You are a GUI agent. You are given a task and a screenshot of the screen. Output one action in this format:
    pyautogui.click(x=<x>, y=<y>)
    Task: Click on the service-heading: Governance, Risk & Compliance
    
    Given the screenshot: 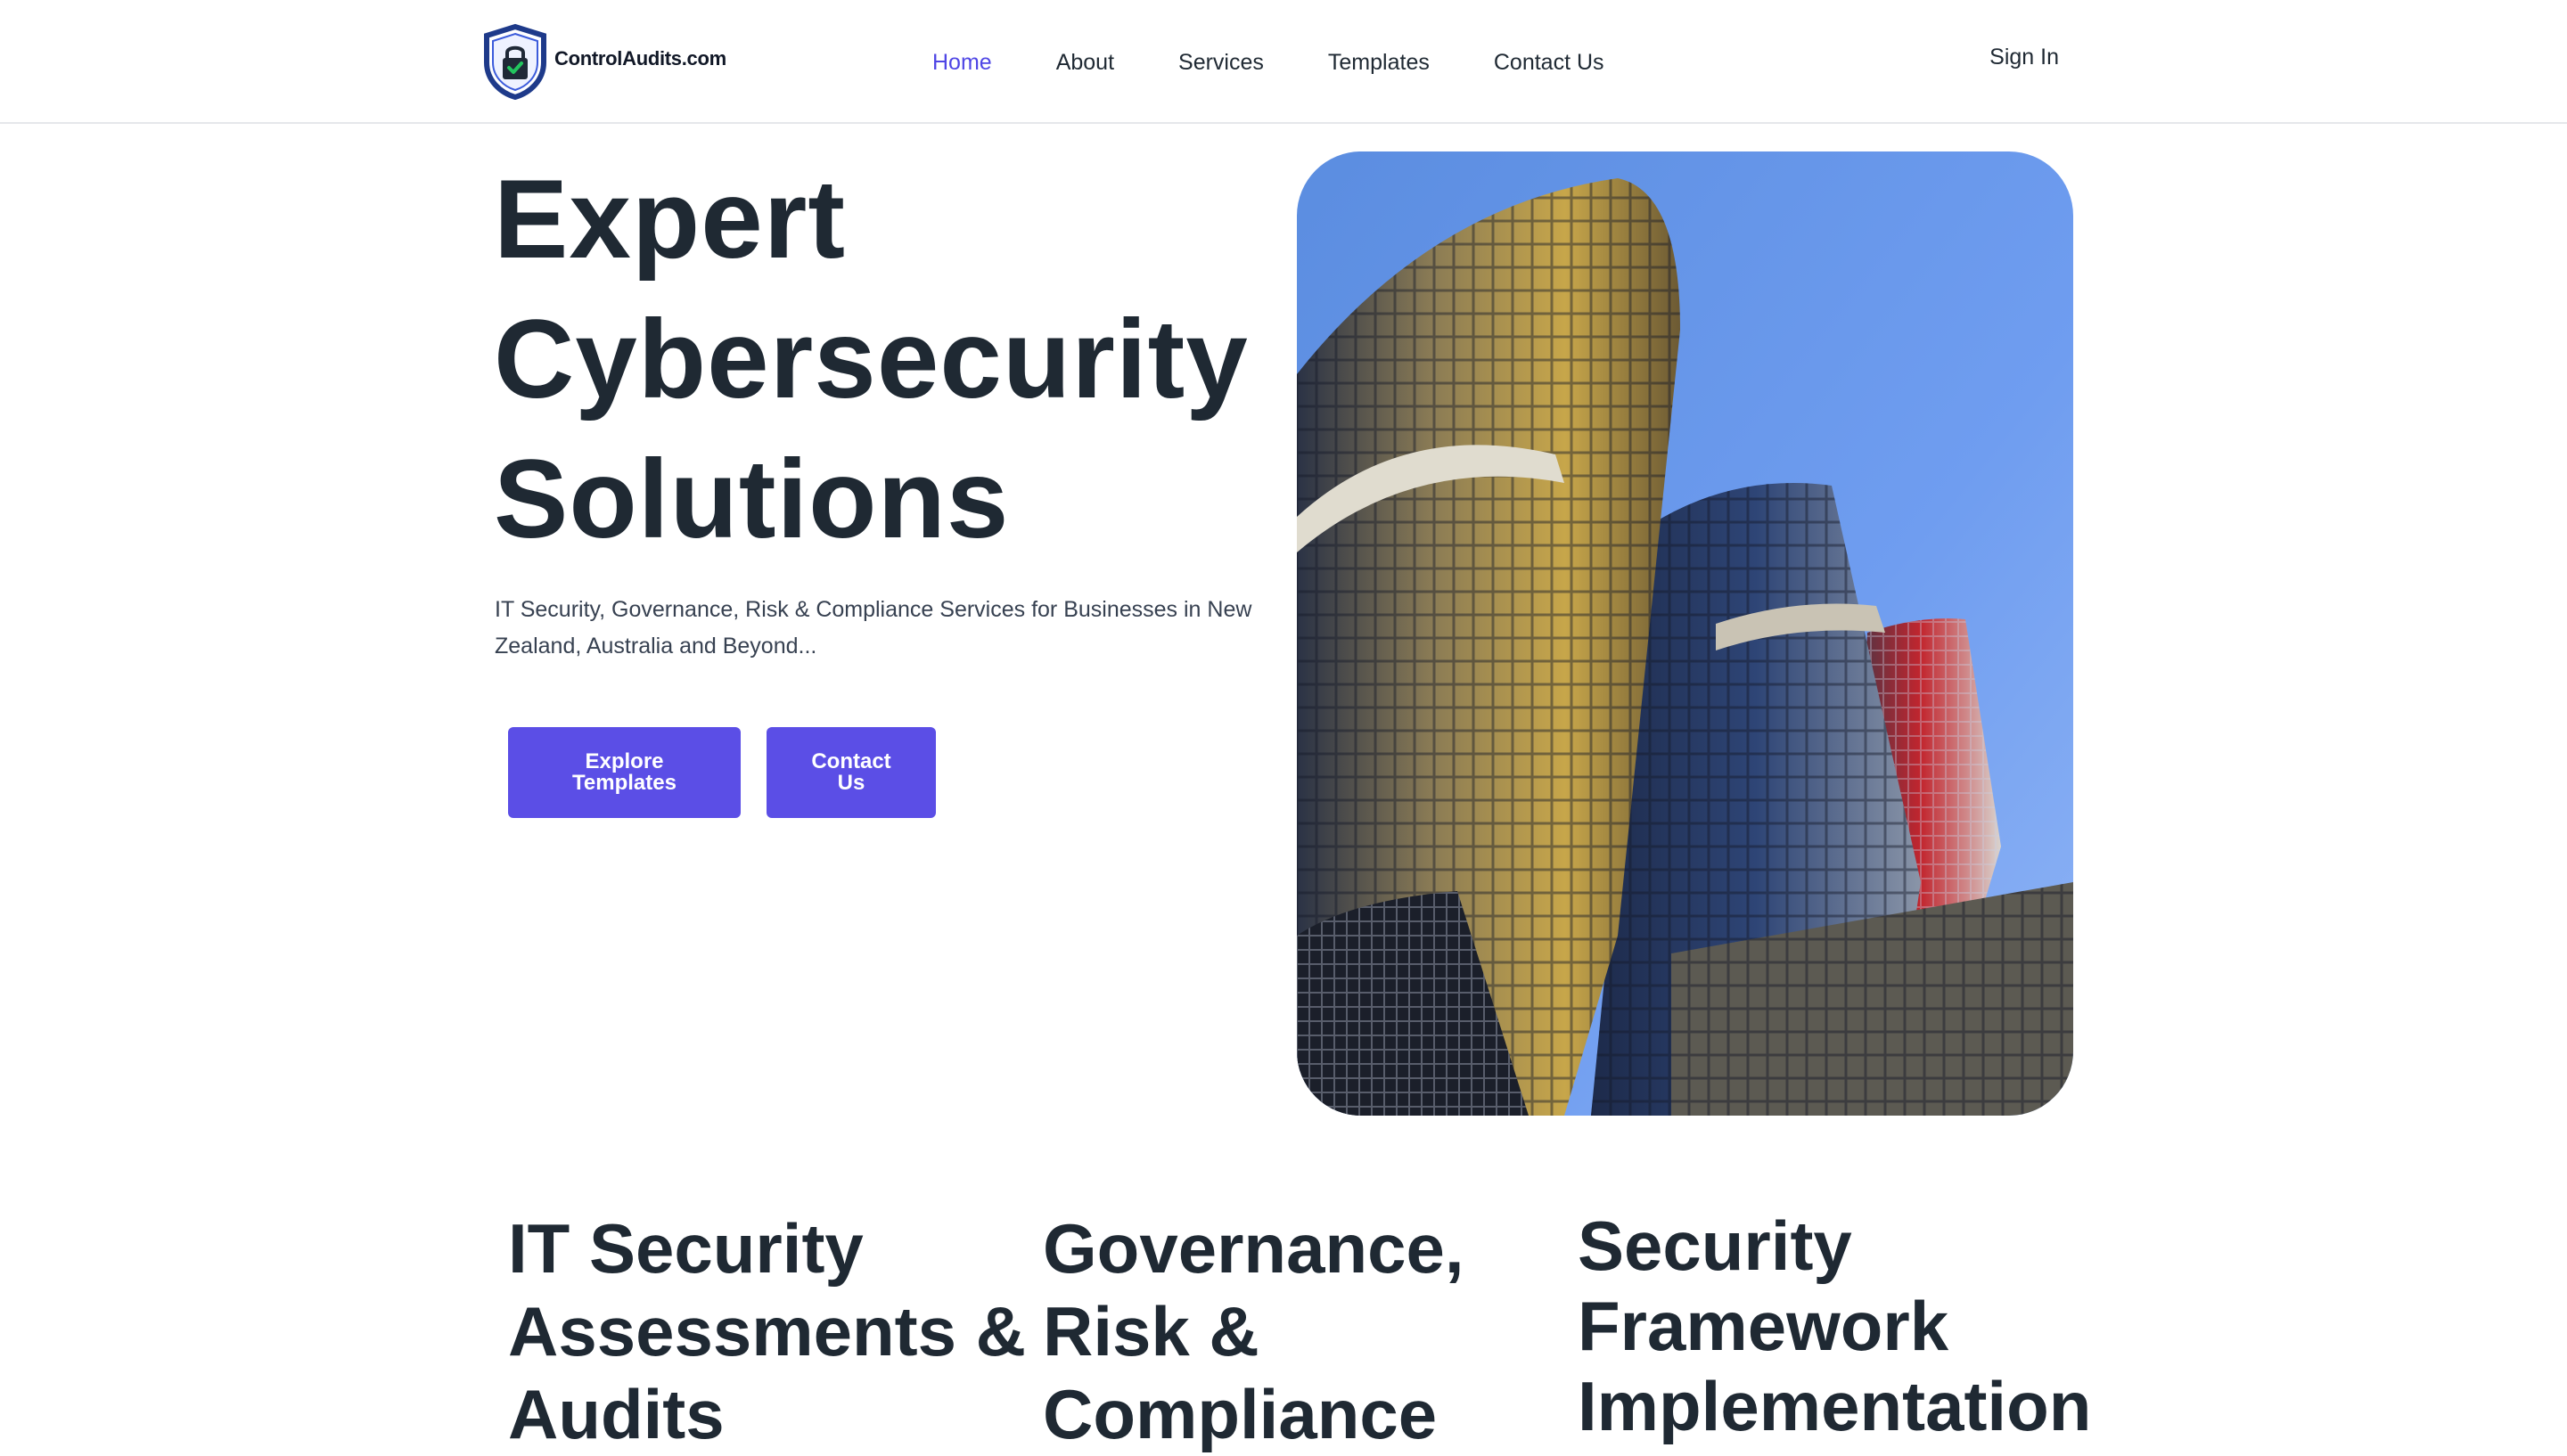 What is the action you would take?
    pyautogui.click(x=1253, y=1331)
    